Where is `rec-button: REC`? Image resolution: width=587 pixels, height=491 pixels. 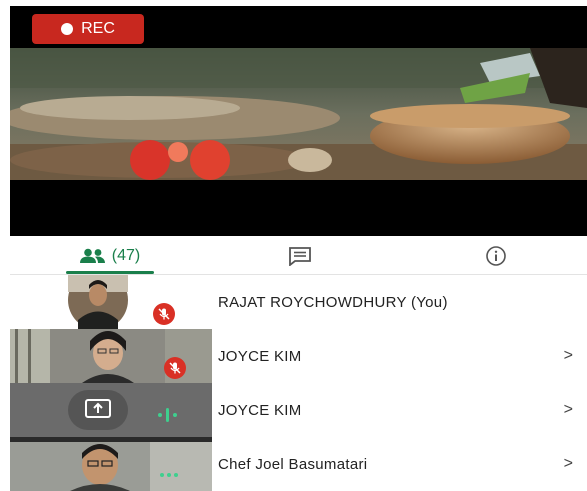
rec-button: REC is located at coordinates (88, 29).